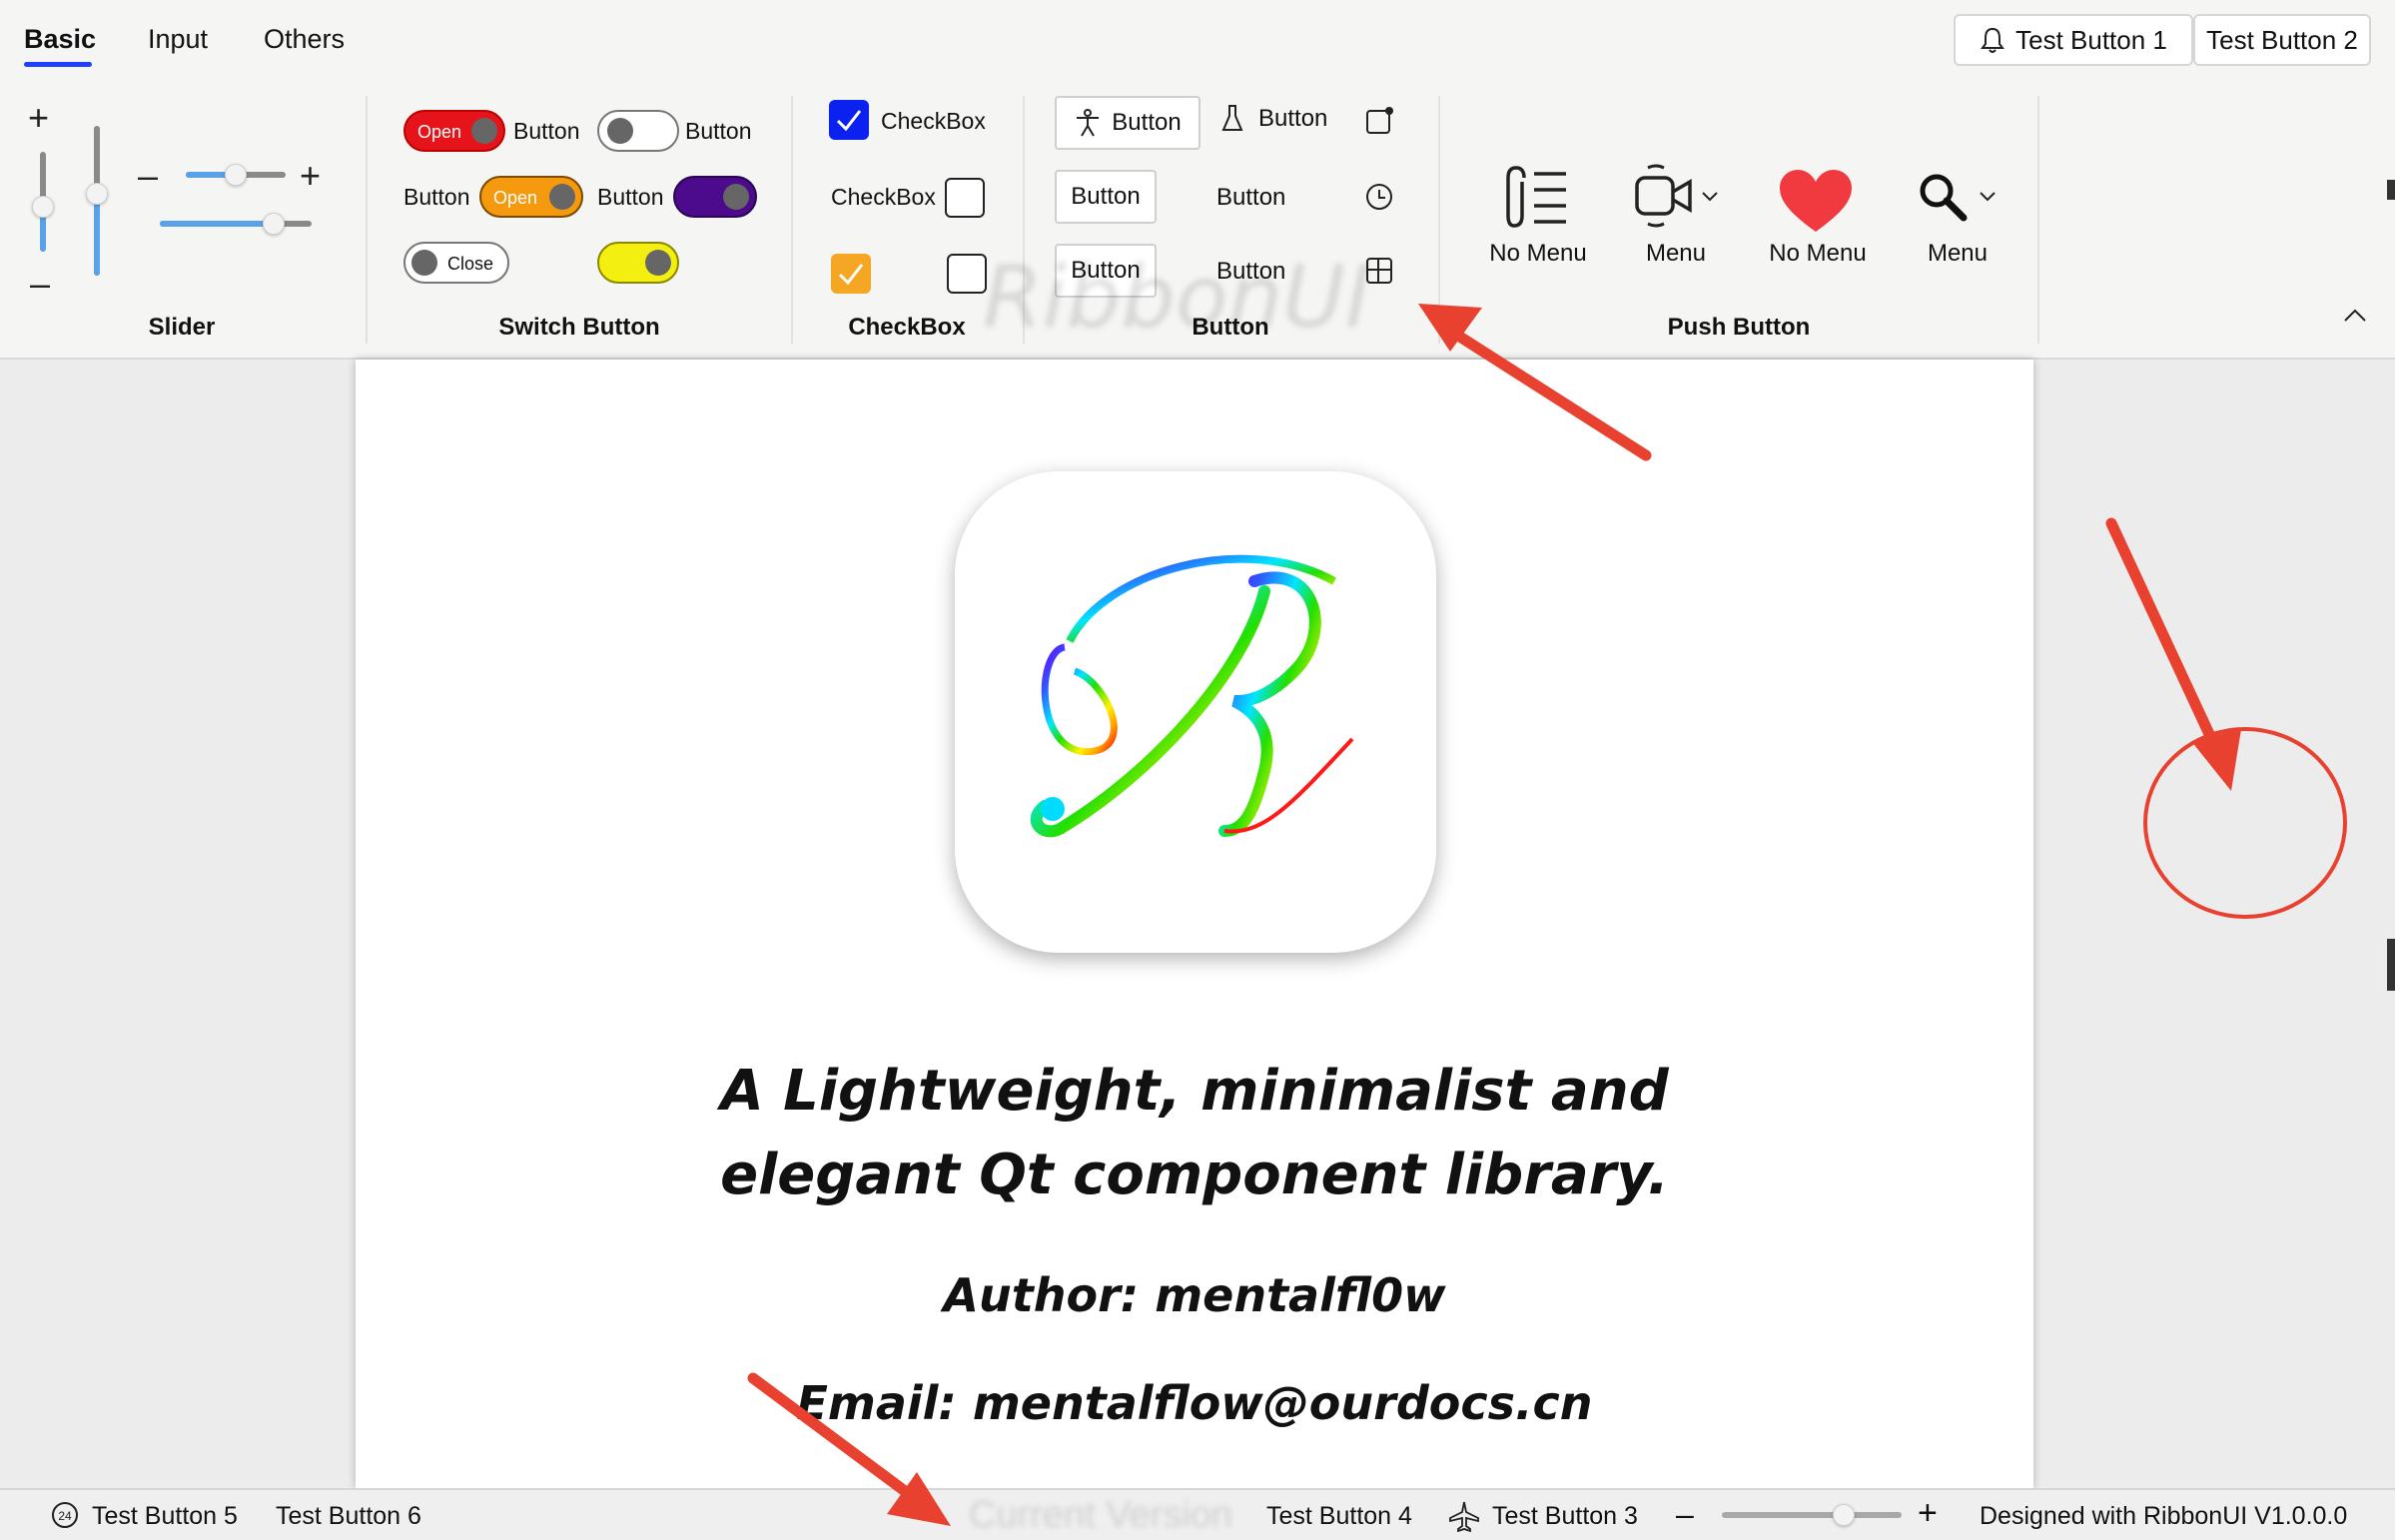  I want to click on tab-input: Input, so click(178, 40).